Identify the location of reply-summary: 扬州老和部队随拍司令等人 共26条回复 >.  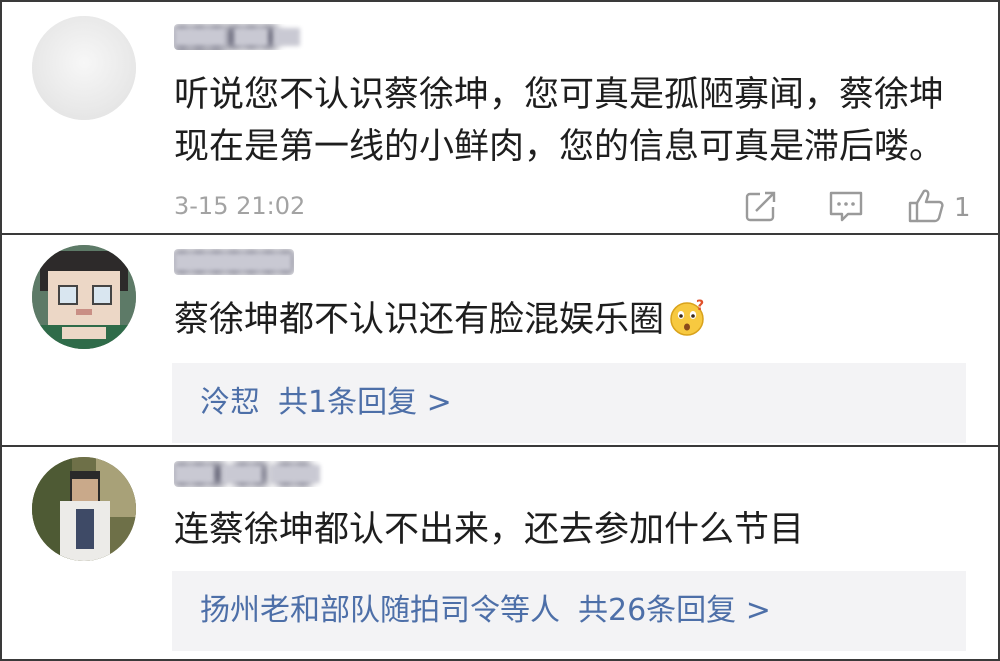
(569, 611).